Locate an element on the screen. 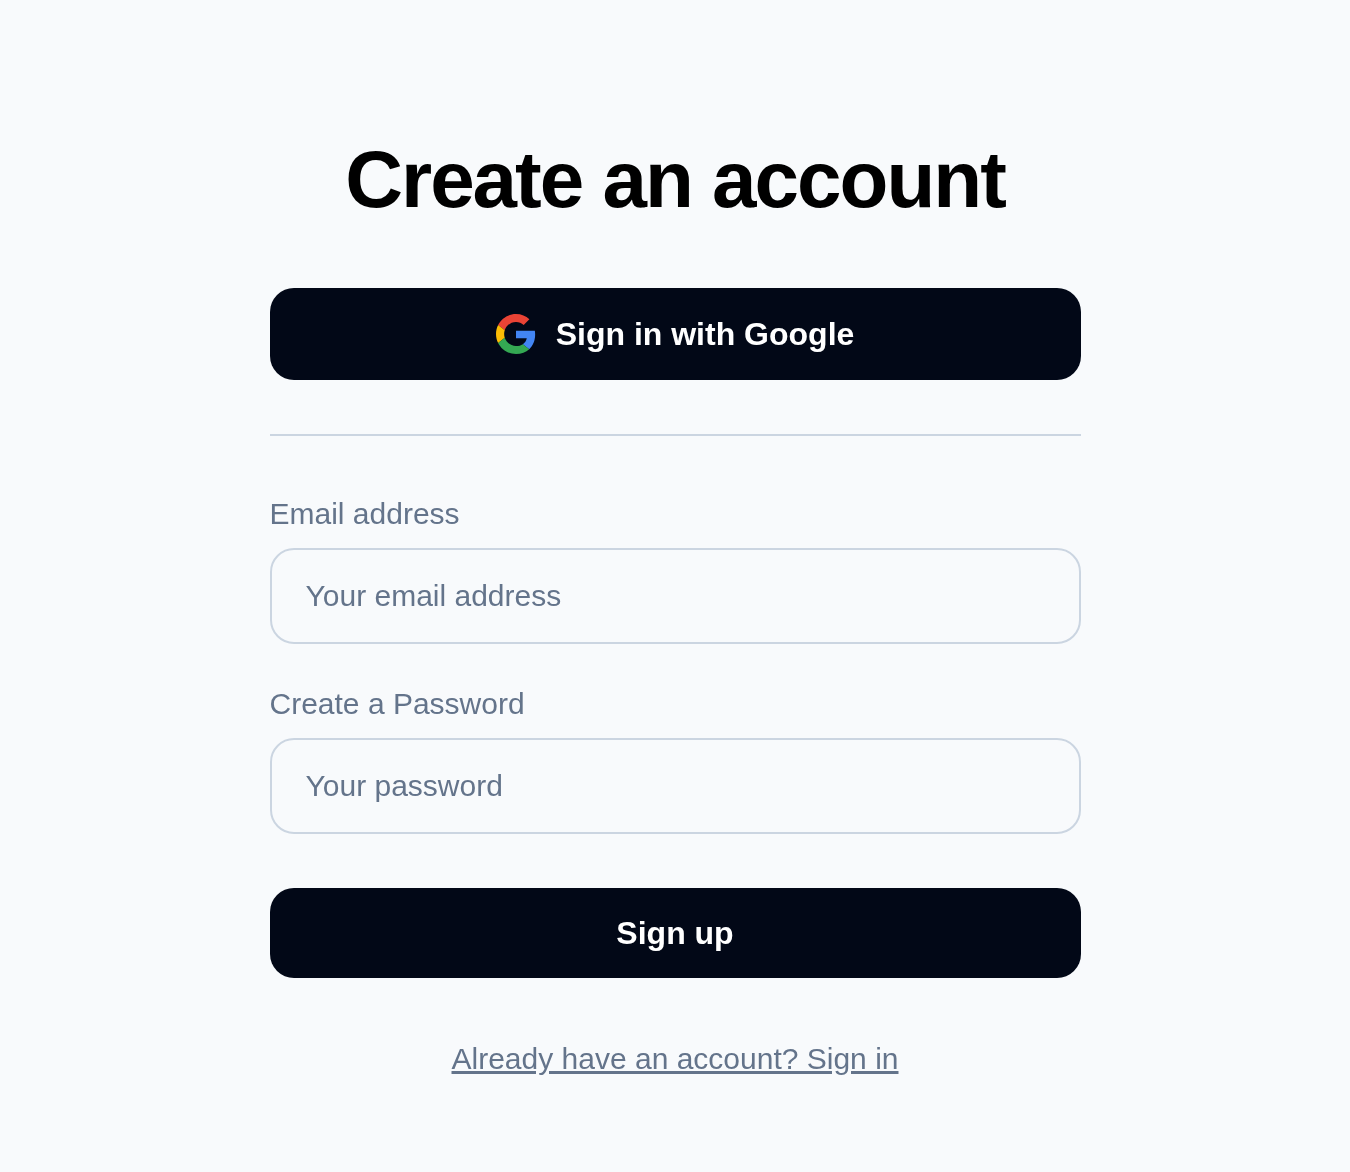  google-sign-in-button: Sign in with Google is located at coordinates (675, 334).